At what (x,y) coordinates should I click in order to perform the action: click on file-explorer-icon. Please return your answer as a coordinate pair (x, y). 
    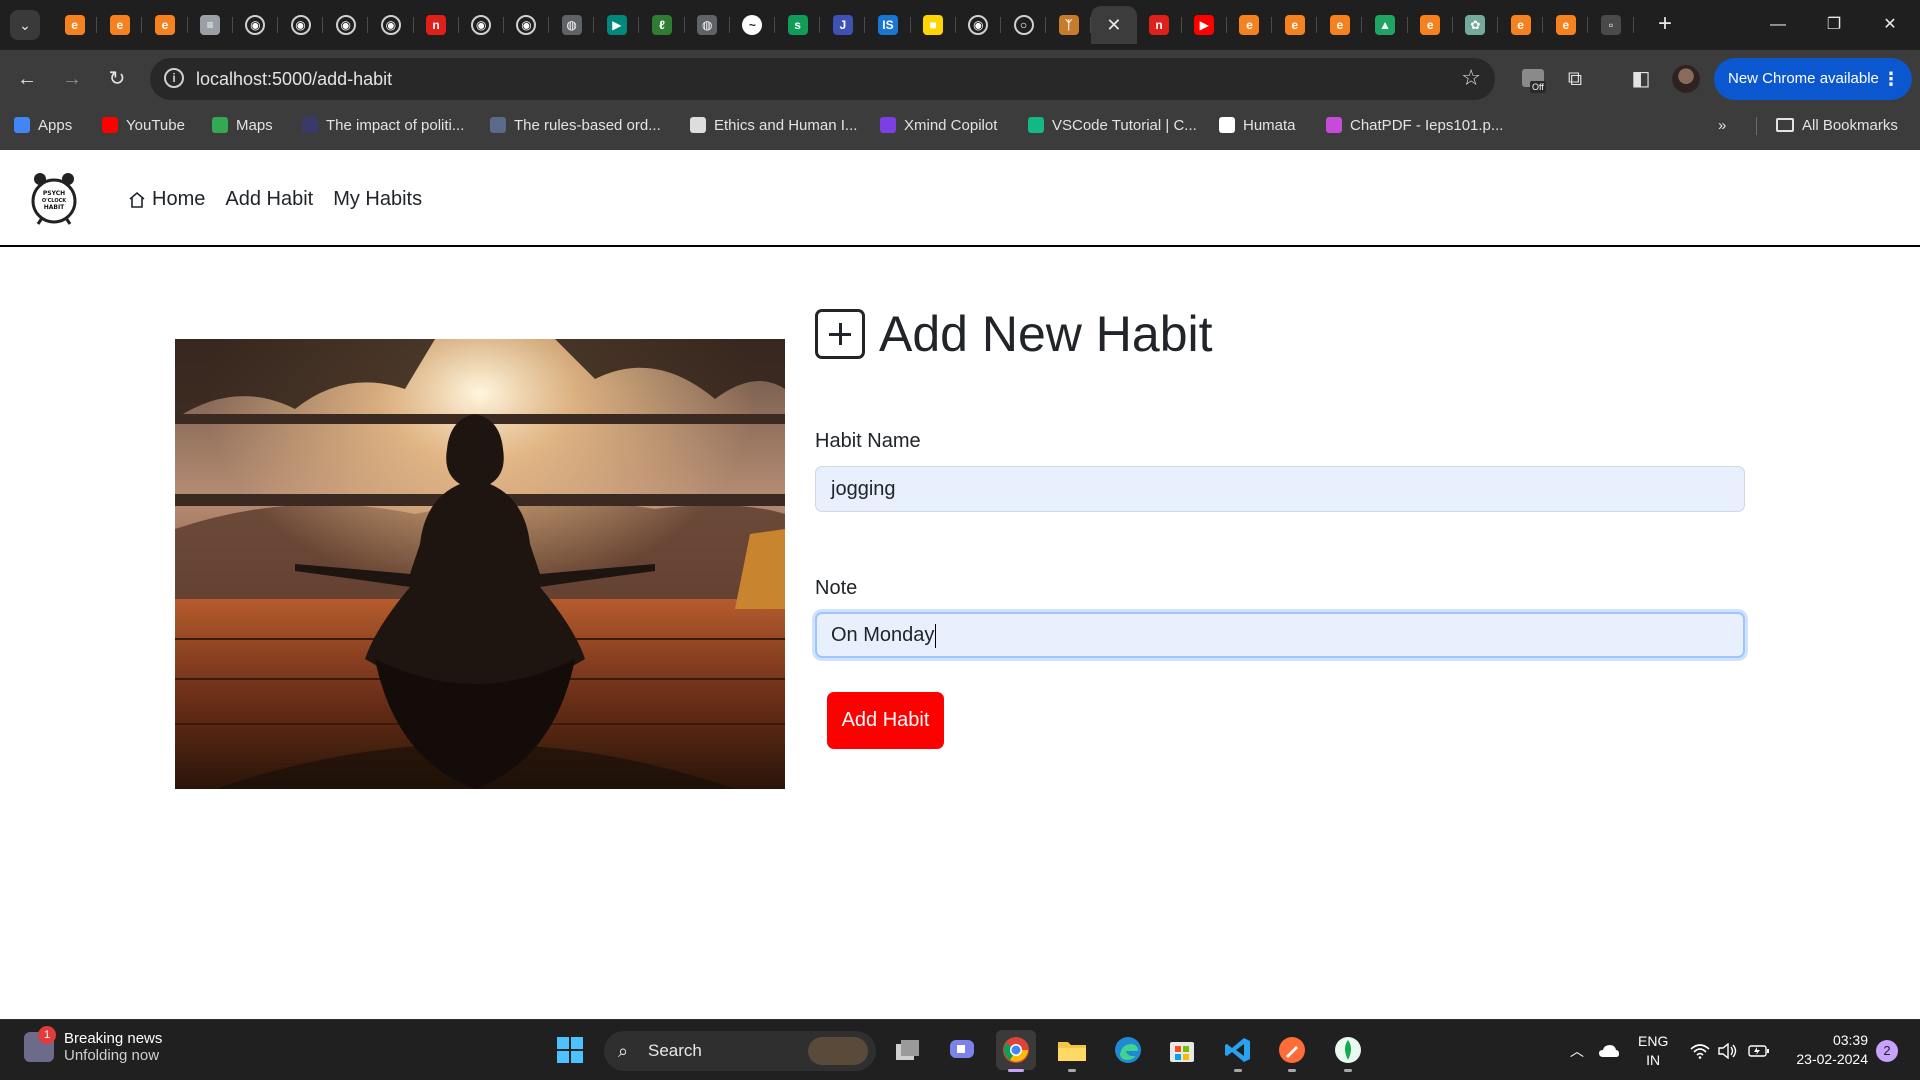
    Looking at the image, I should click on (1072, 1051).